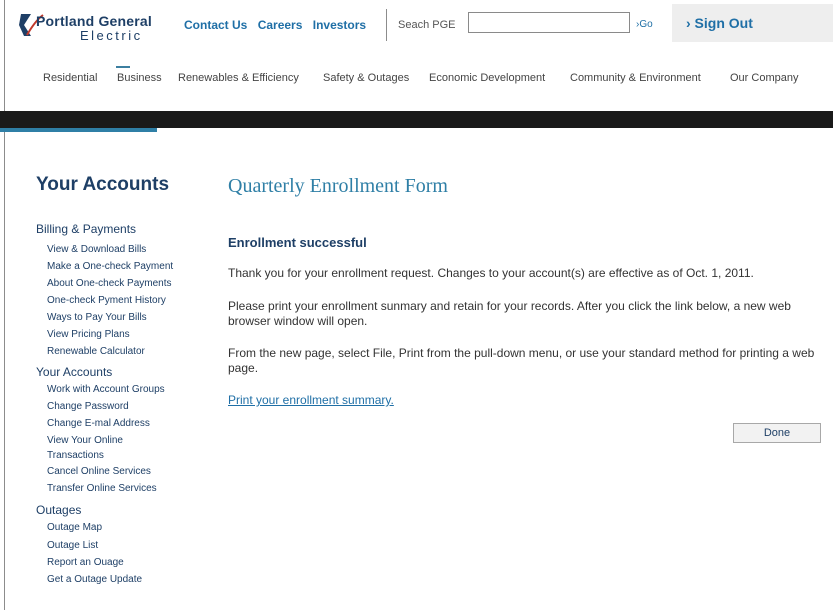  I want to click on sidebar-heading-billing: Billing & Payments, so click(86, 229).